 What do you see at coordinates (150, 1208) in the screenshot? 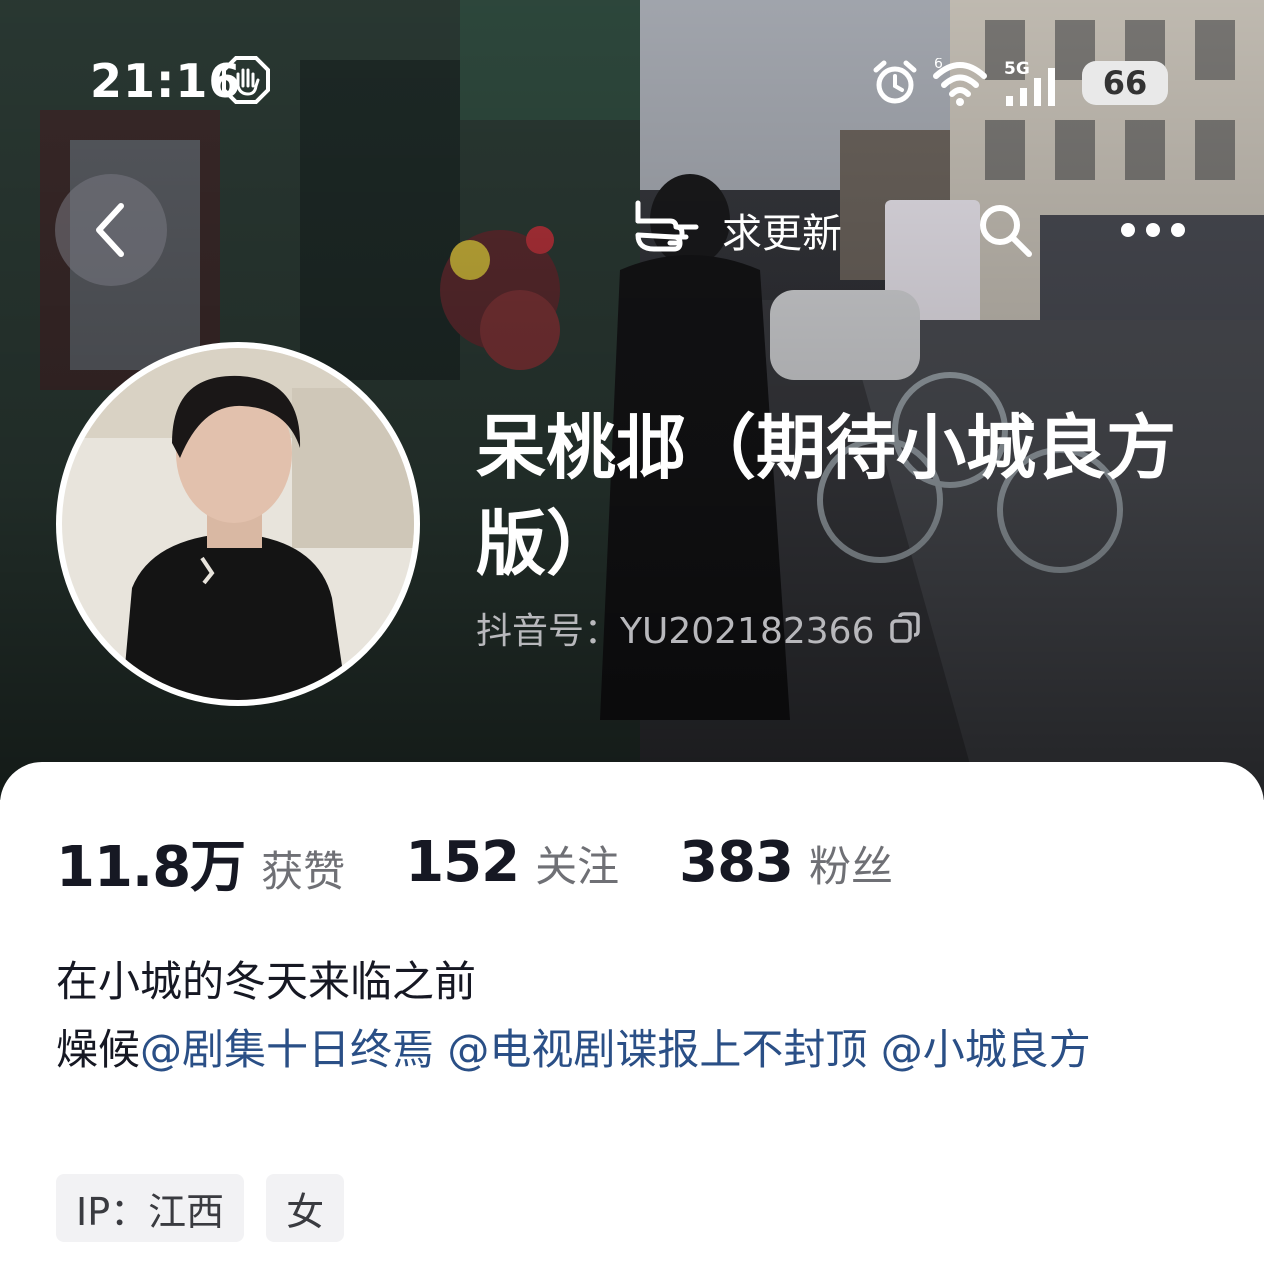
I see `tag-ip-location: IP：江西` at bounding box center [150, 1208].